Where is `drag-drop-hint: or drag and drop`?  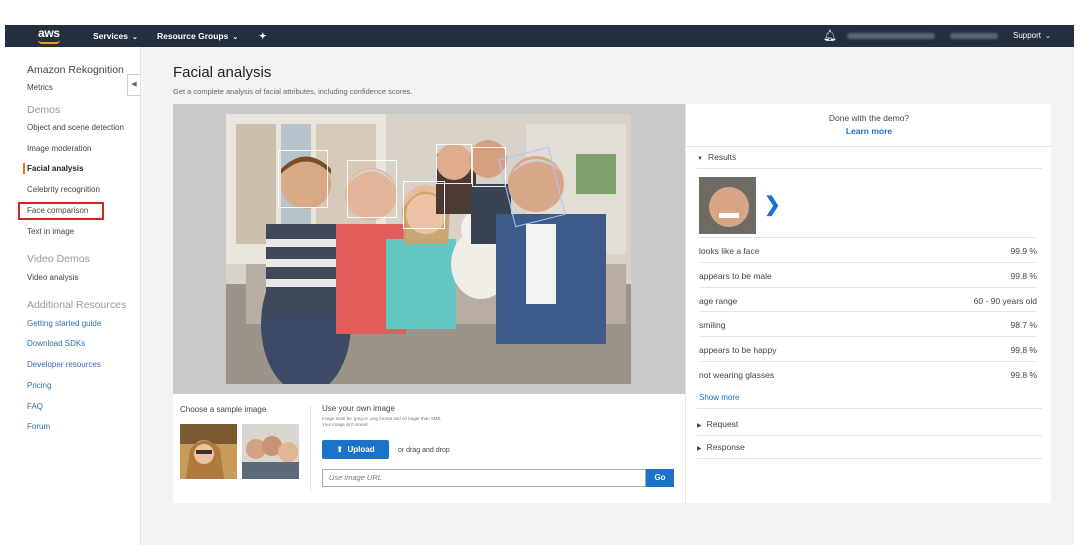 drag-drop-hint: or drag and drop is located at coordinates (424, 450).